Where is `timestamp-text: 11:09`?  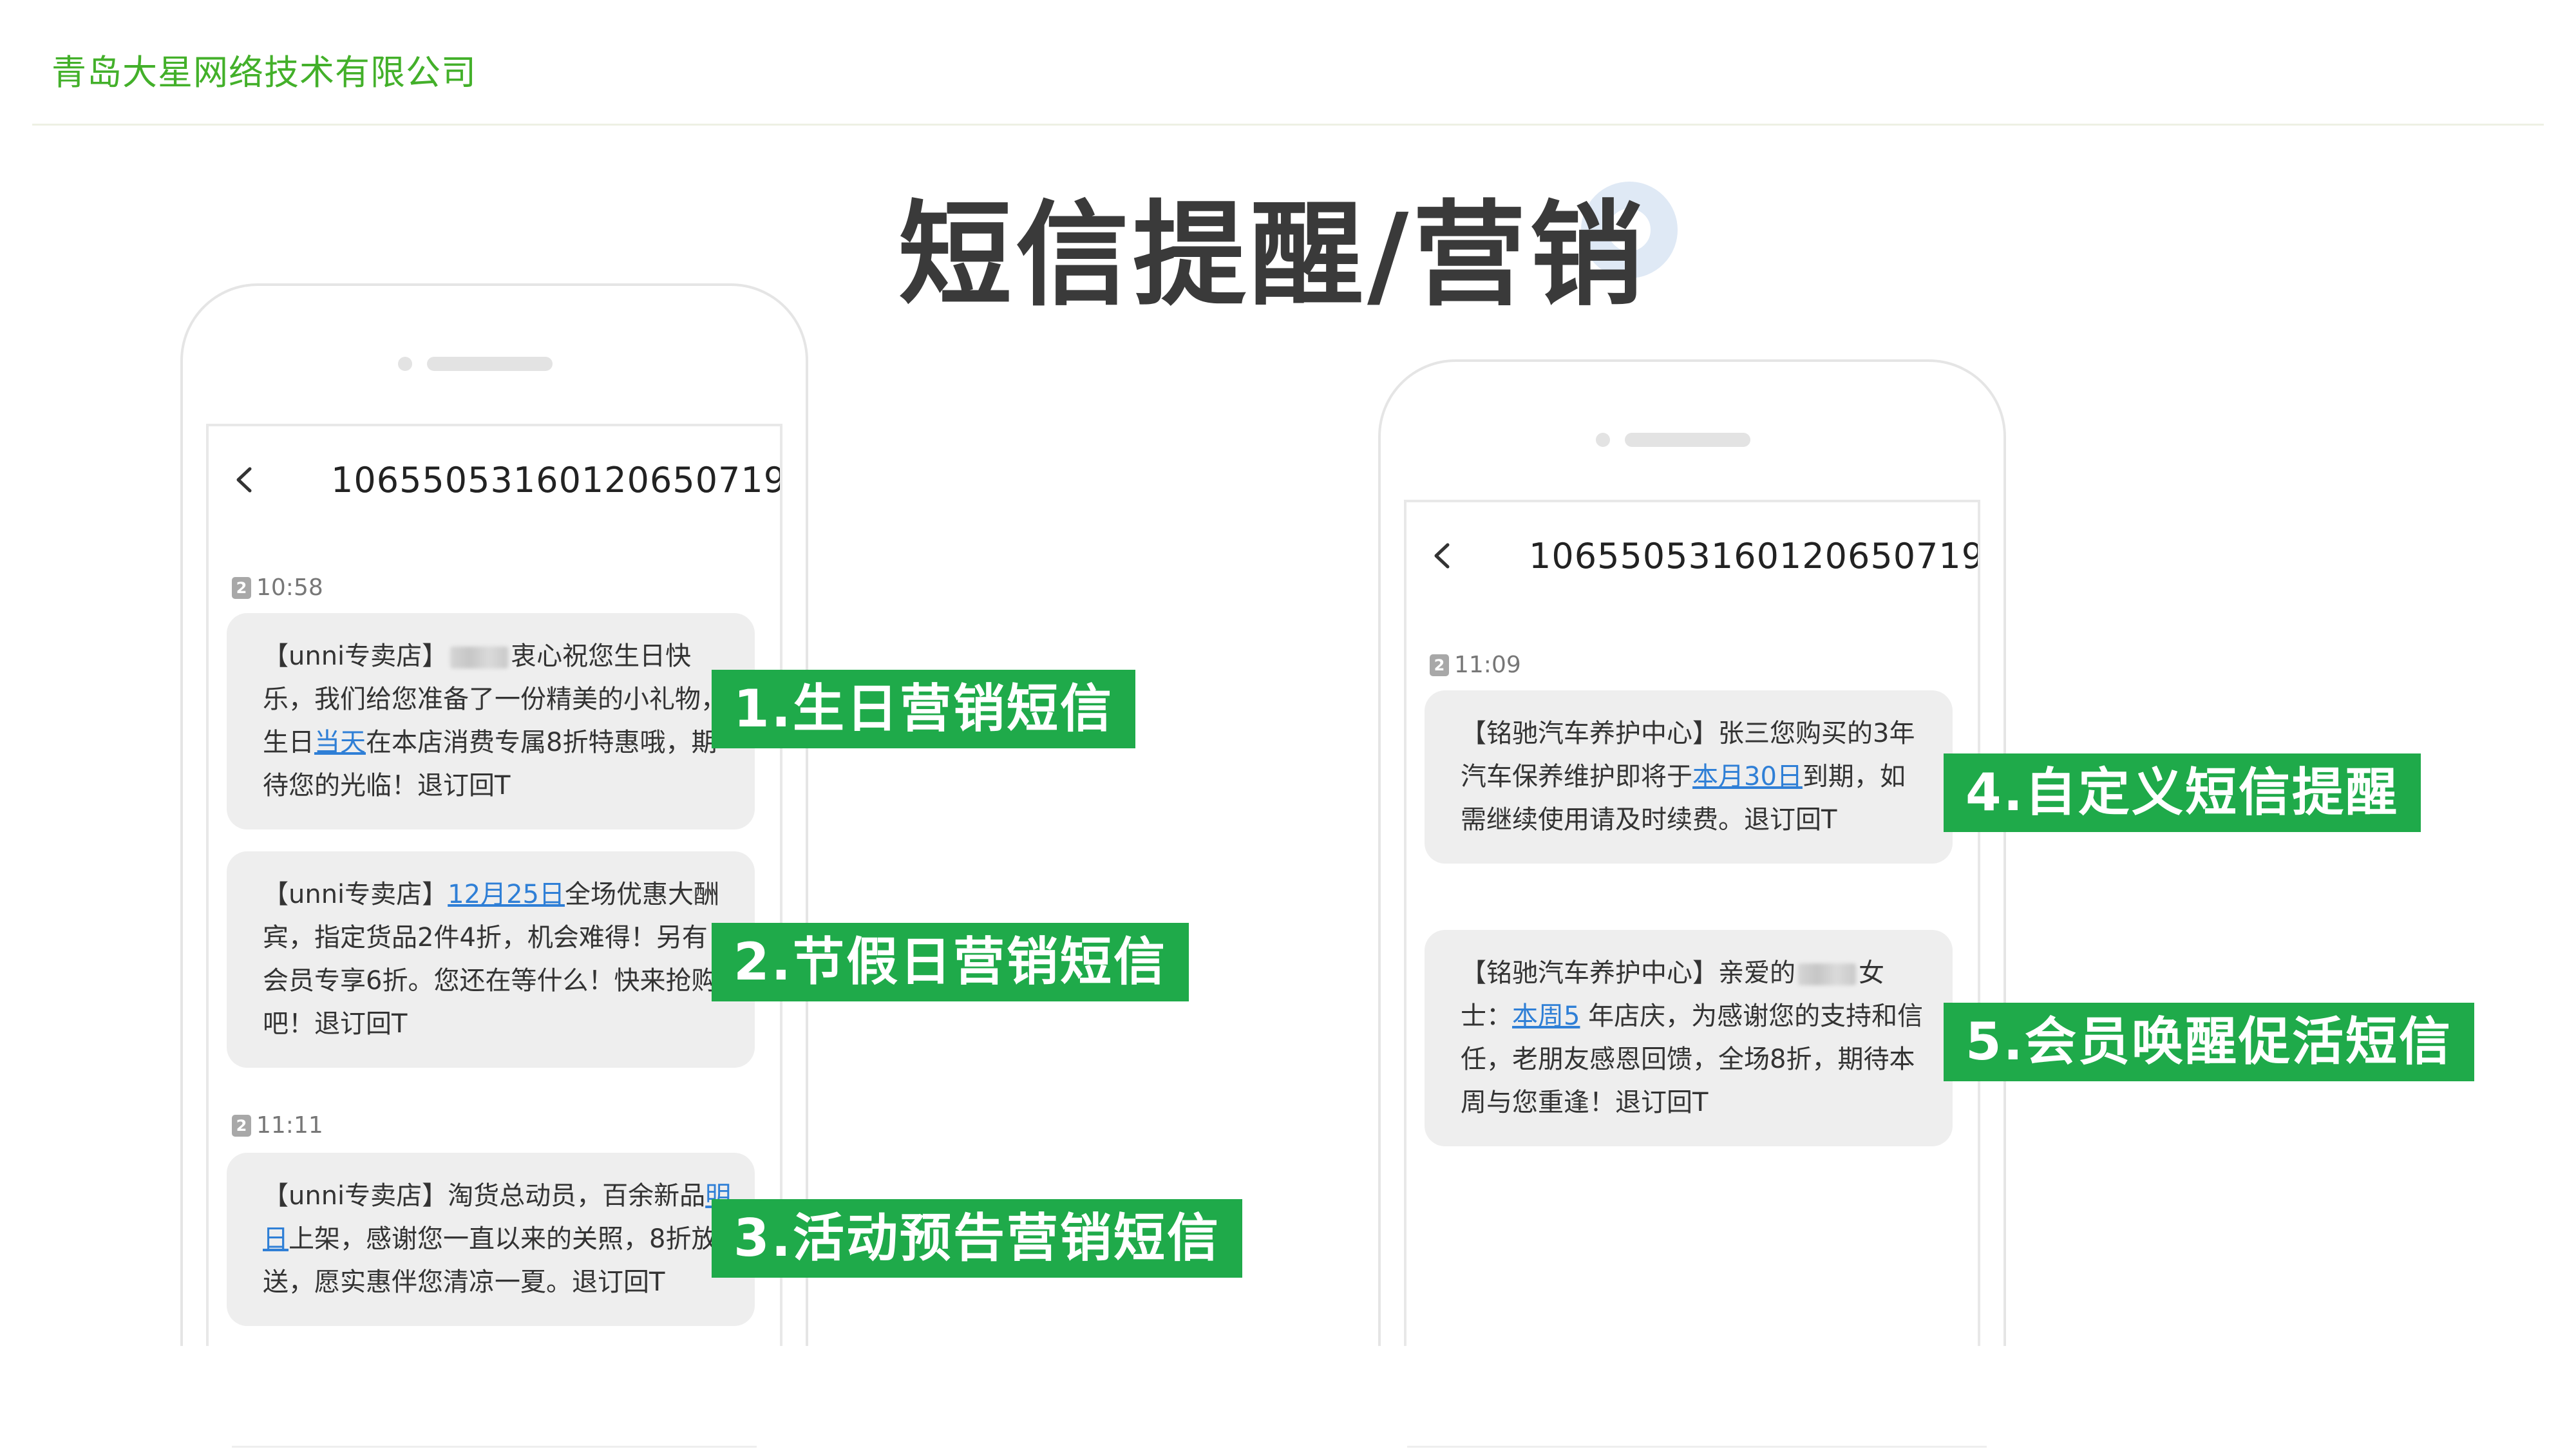
timestamp-text: 11:09 is located at coordinates (1487, 665).